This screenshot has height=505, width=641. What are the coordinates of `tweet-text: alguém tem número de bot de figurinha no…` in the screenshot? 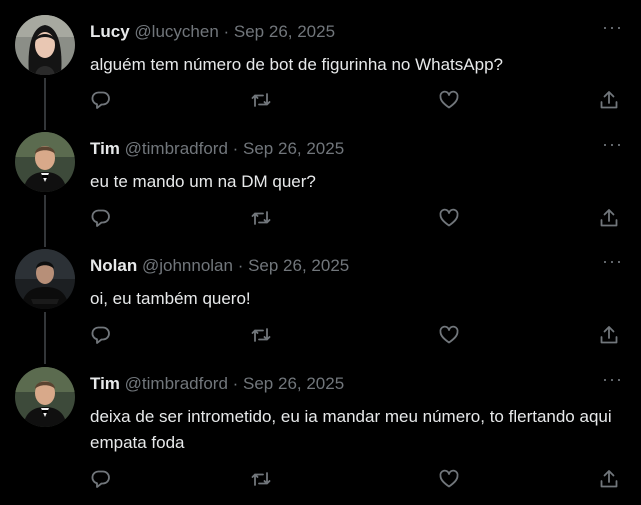 It's located at (296, 64).